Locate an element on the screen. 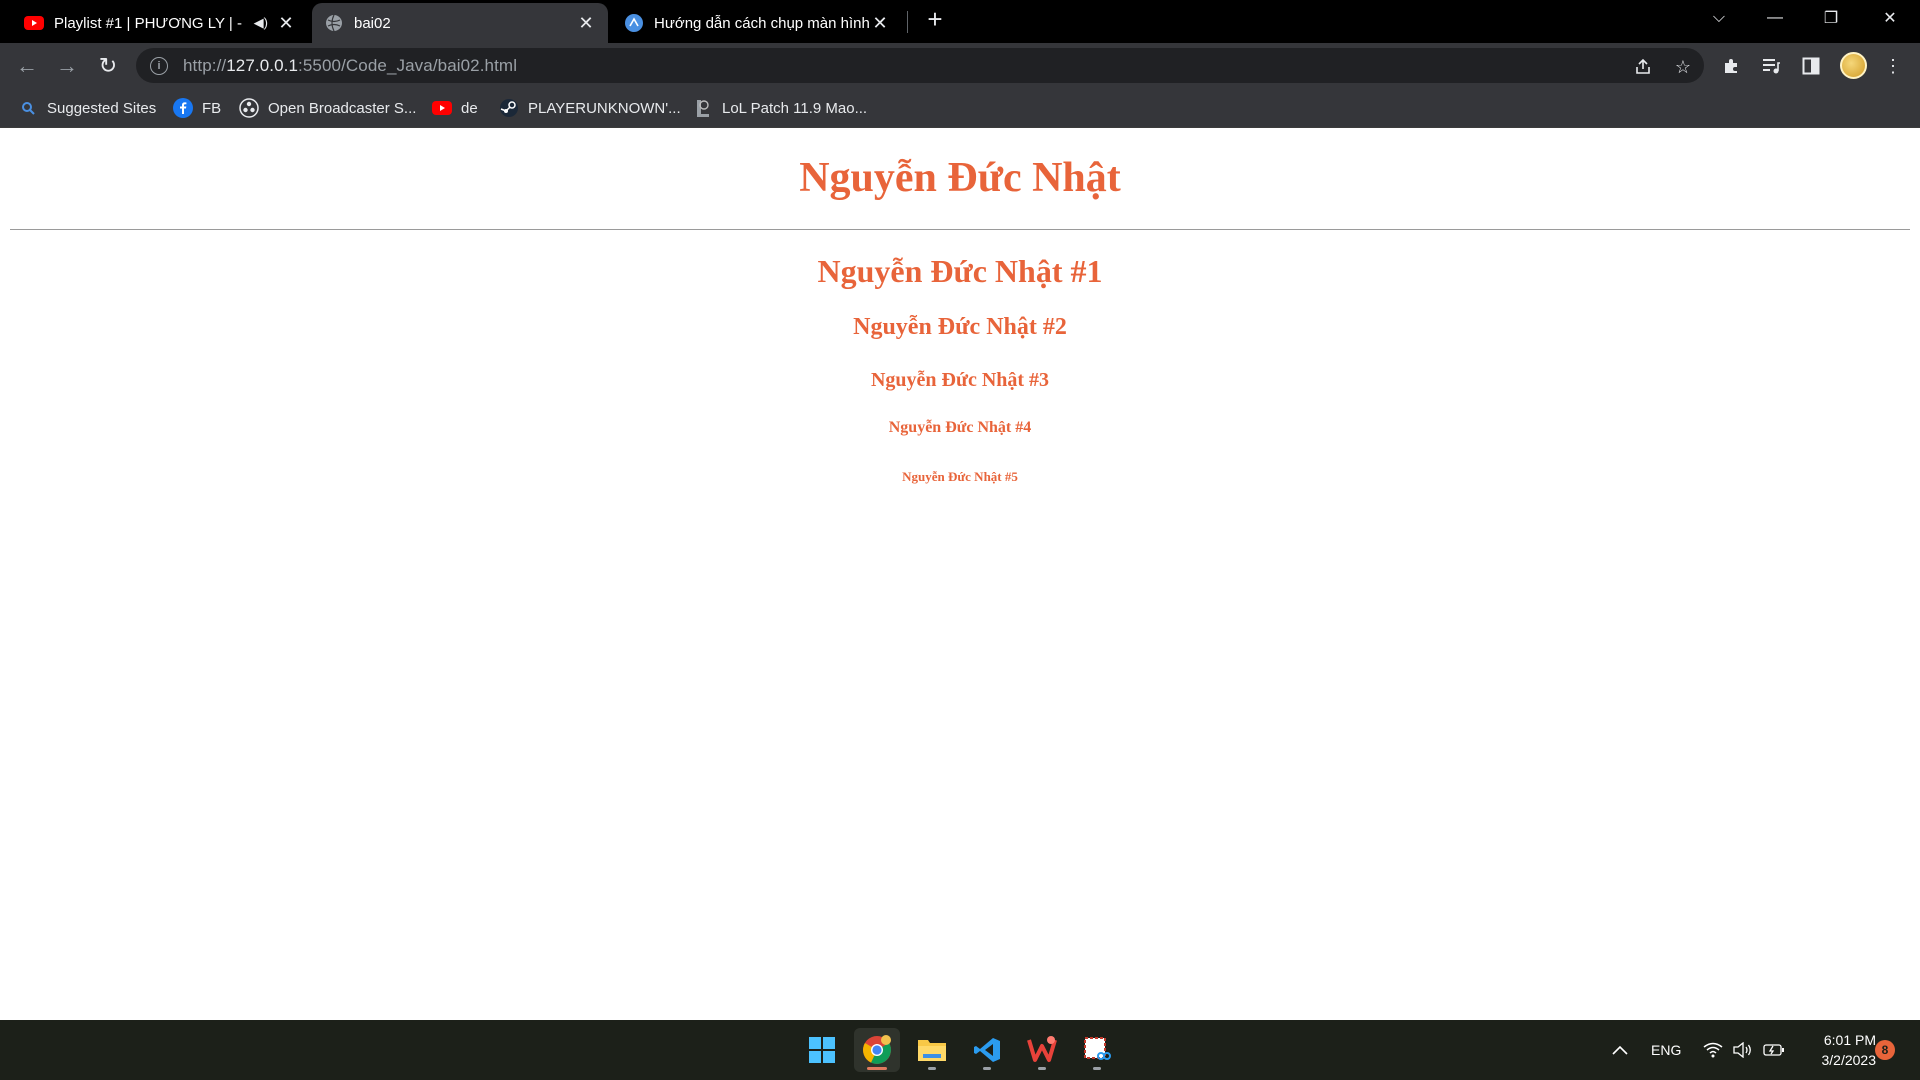  heading-1: Nguyễn Đức Nhật #1 is located at coordinates (960, 271).